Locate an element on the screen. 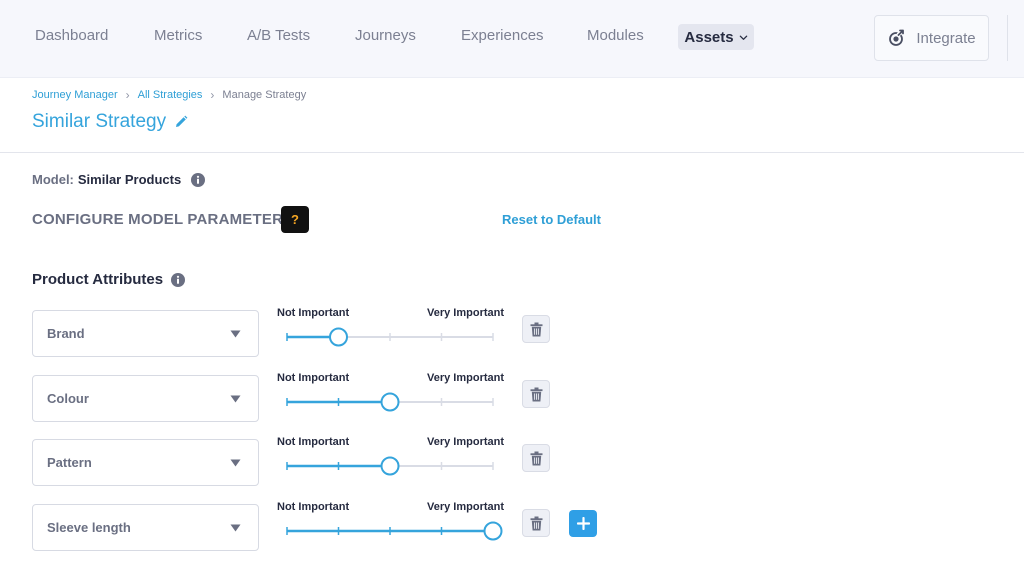  breadcrumb-current: Manage Strategy is located at coordinates (264, 95).